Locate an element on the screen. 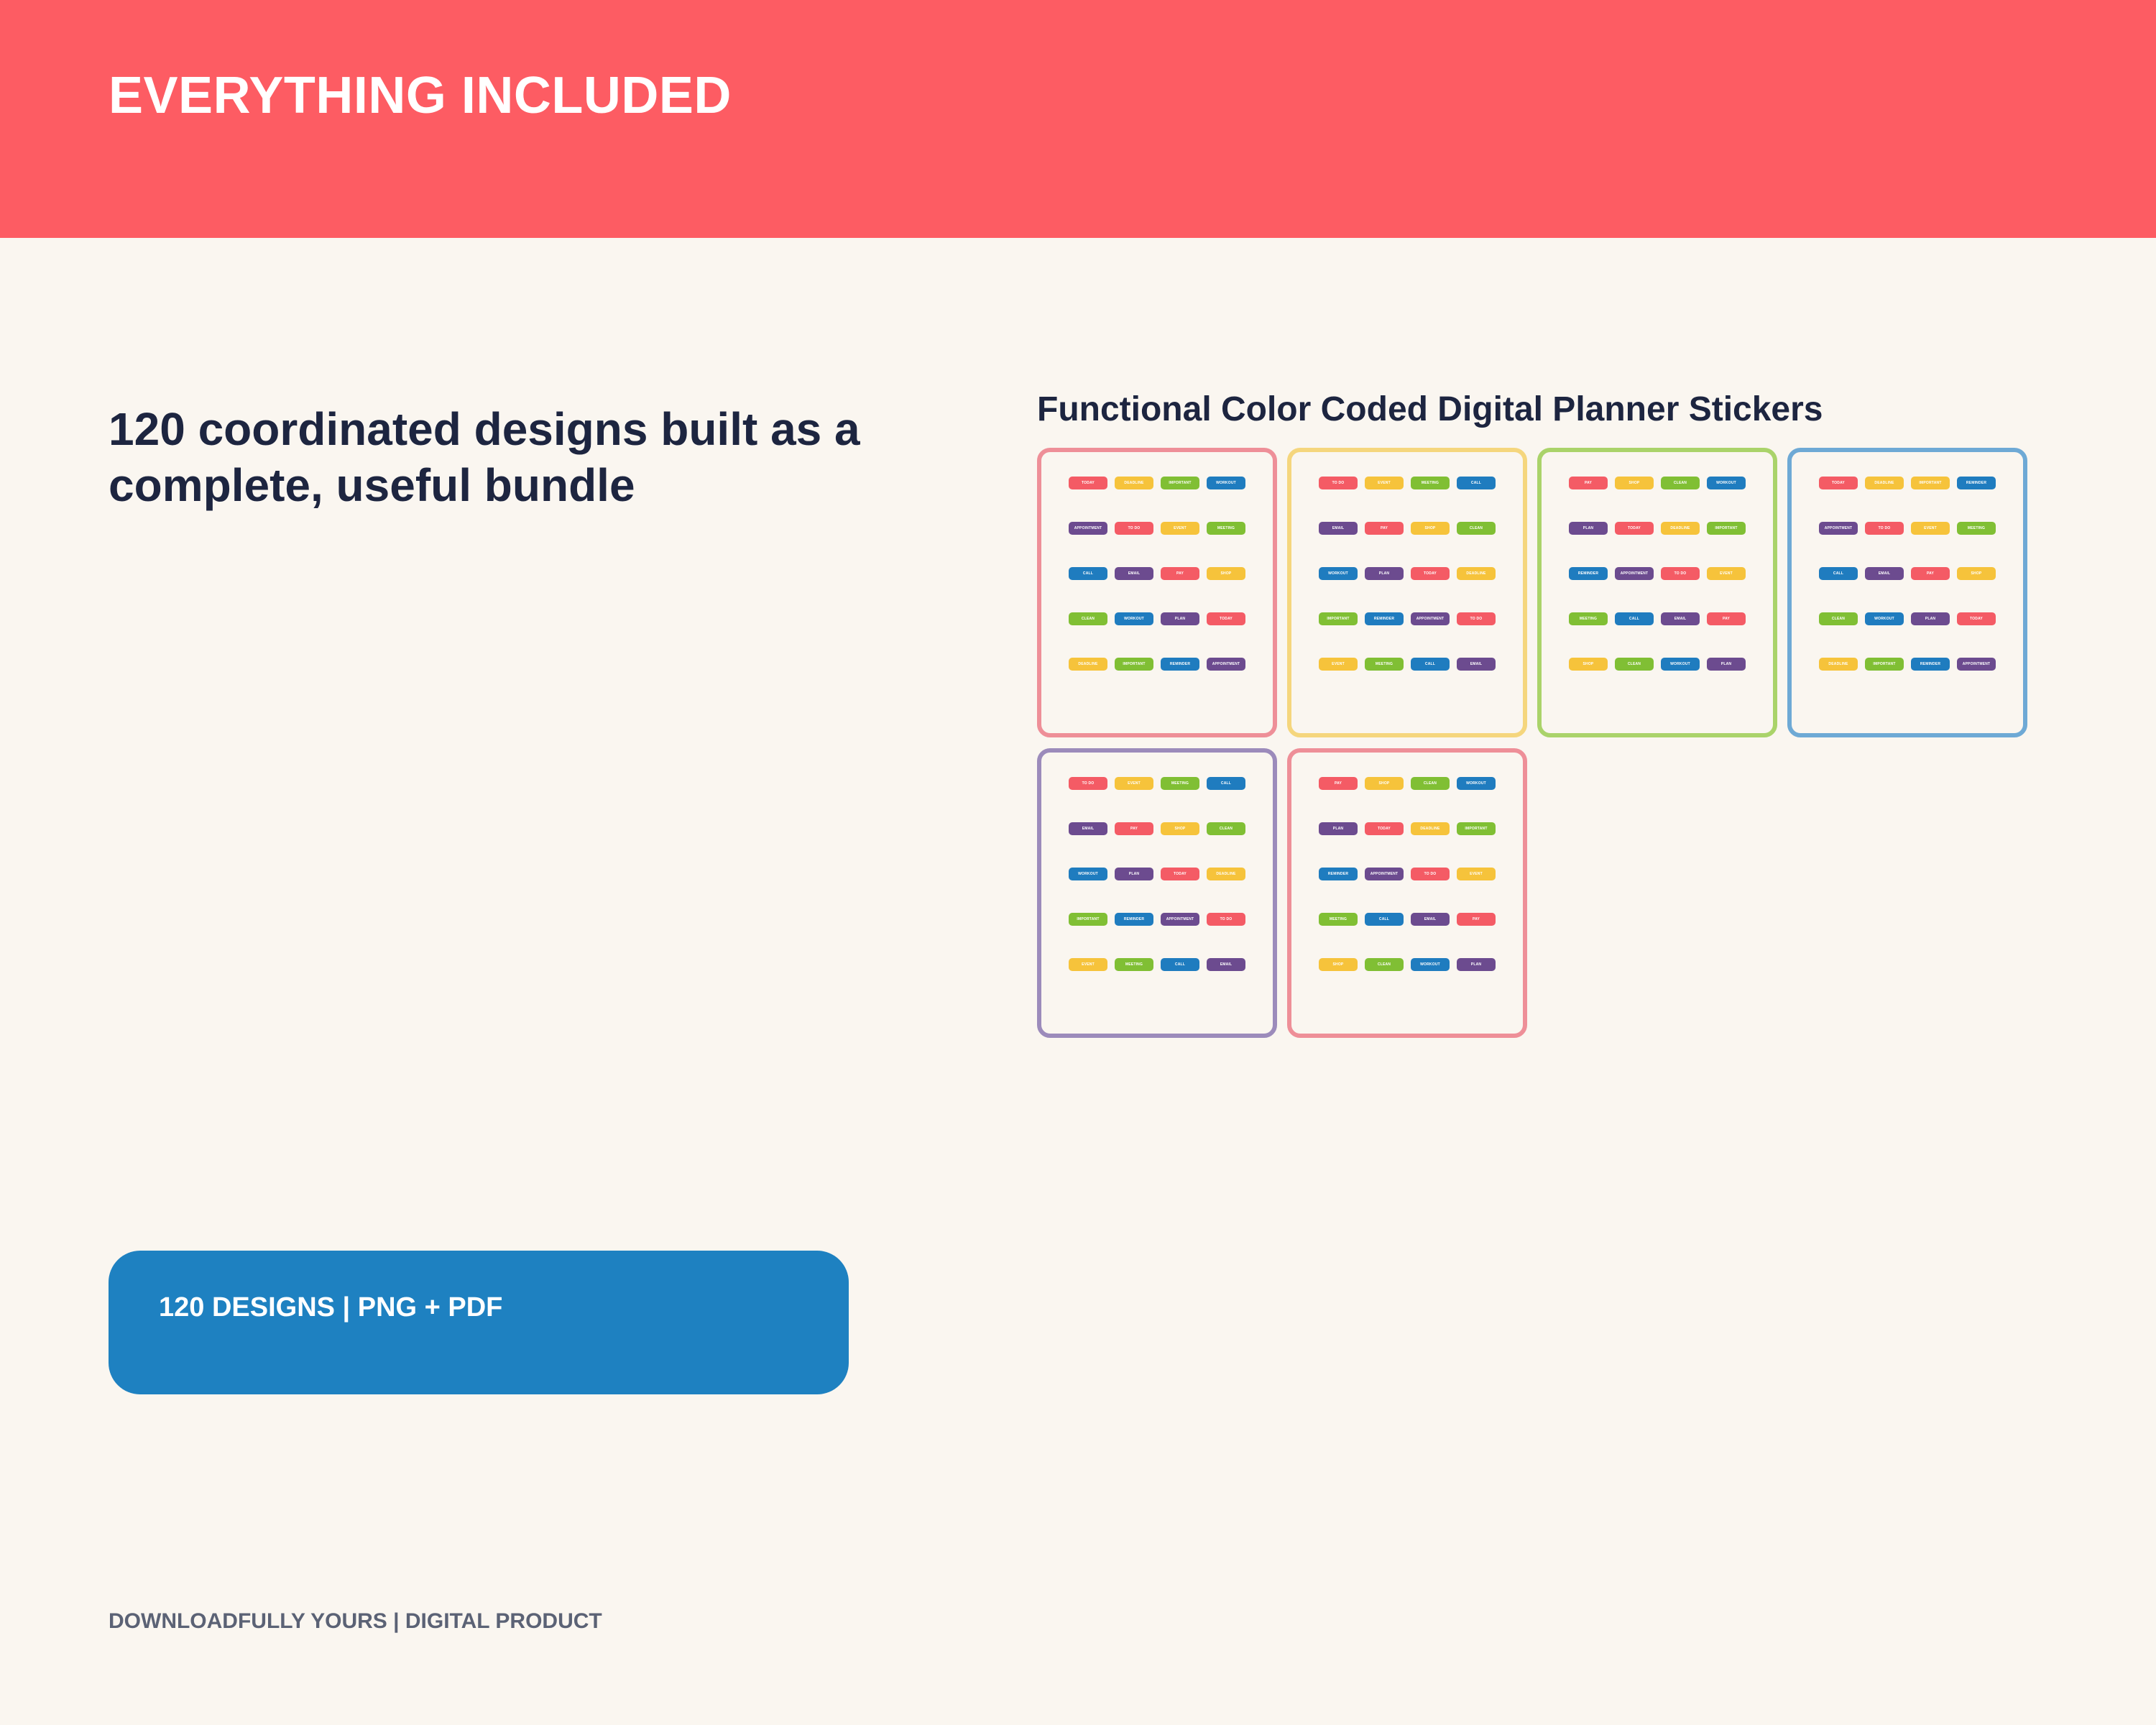  header-banner: EVERYTHING INCLUDED is located at coordinates (1078, 119).